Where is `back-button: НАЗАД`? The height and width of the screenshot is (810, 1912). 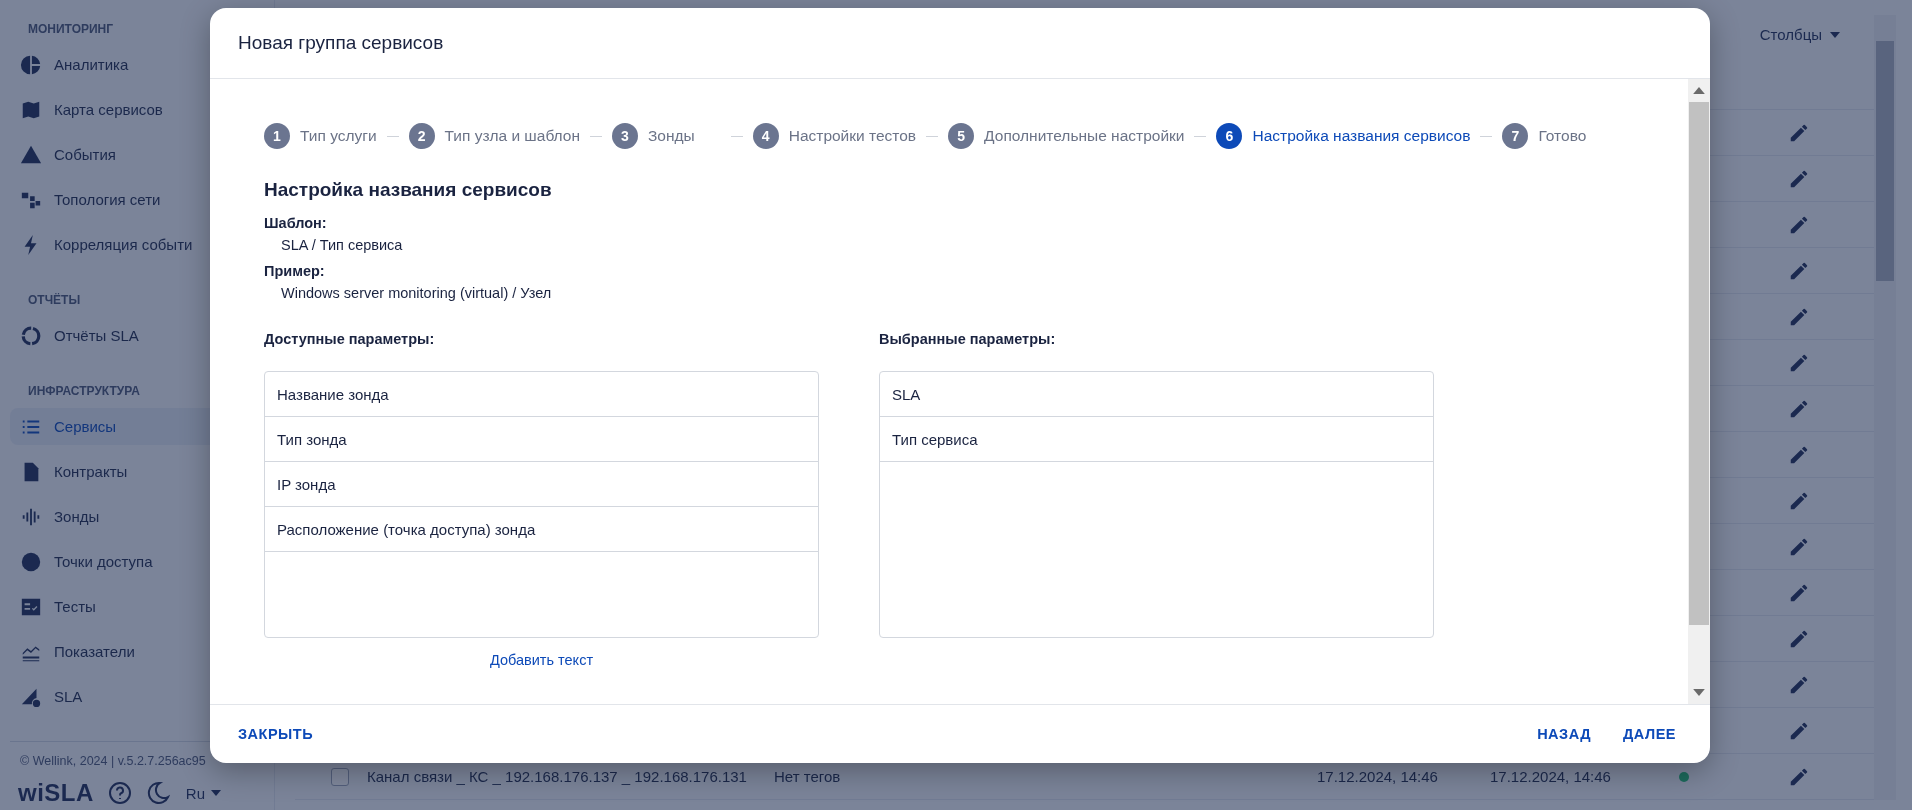
back-button: НАЗАД is located at coordinates (1564, 734).